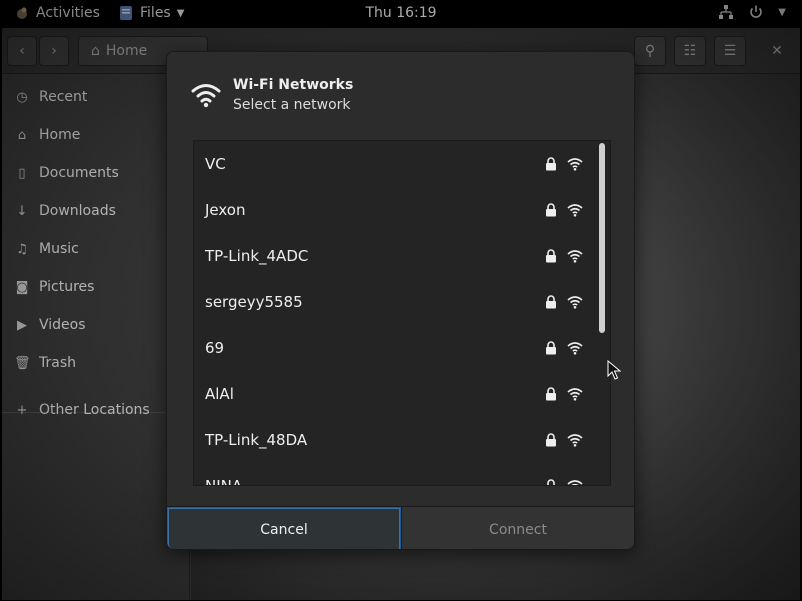  I want to click on search-button: ⚲, so click(650, 51).